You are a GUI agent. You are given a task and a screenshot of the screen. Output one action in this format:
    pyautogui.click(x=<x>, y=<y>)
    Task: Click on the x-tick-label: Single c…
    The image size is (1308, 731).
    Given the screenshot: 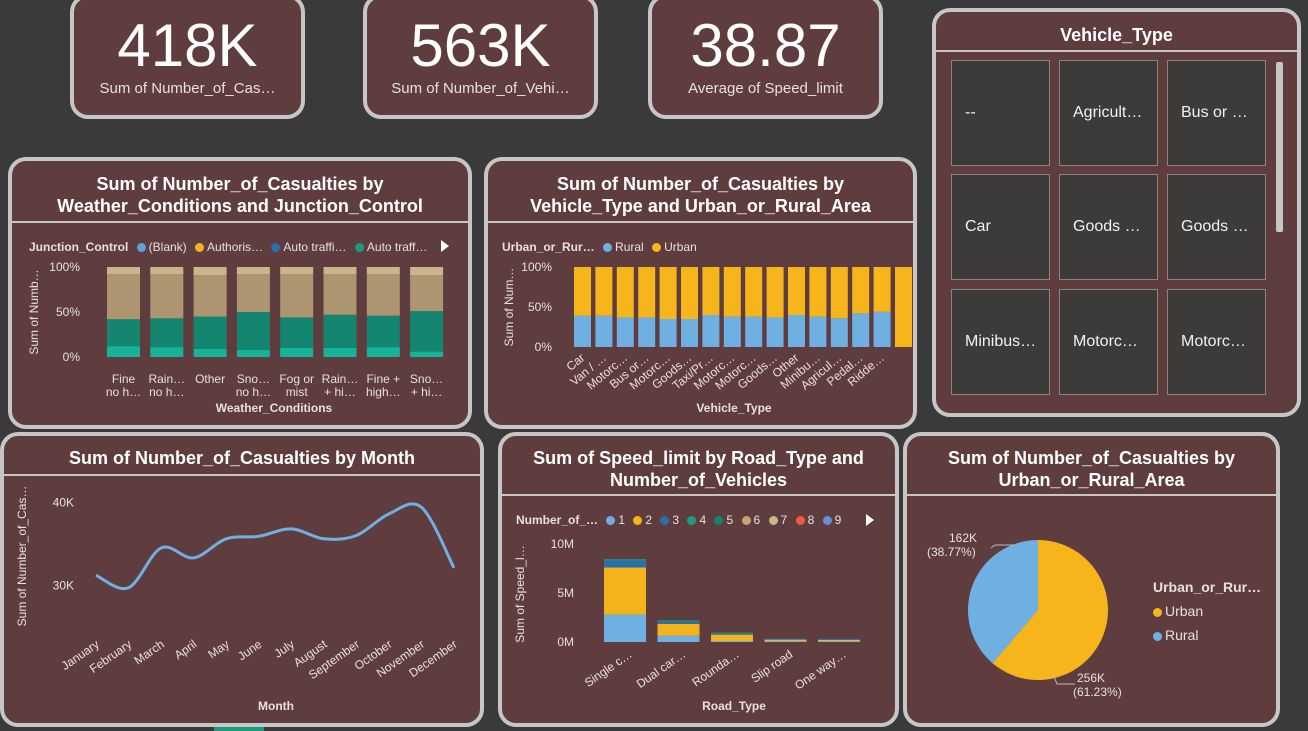 What is the action you would take?
    pyautogui.click(x=608, y=668)
    